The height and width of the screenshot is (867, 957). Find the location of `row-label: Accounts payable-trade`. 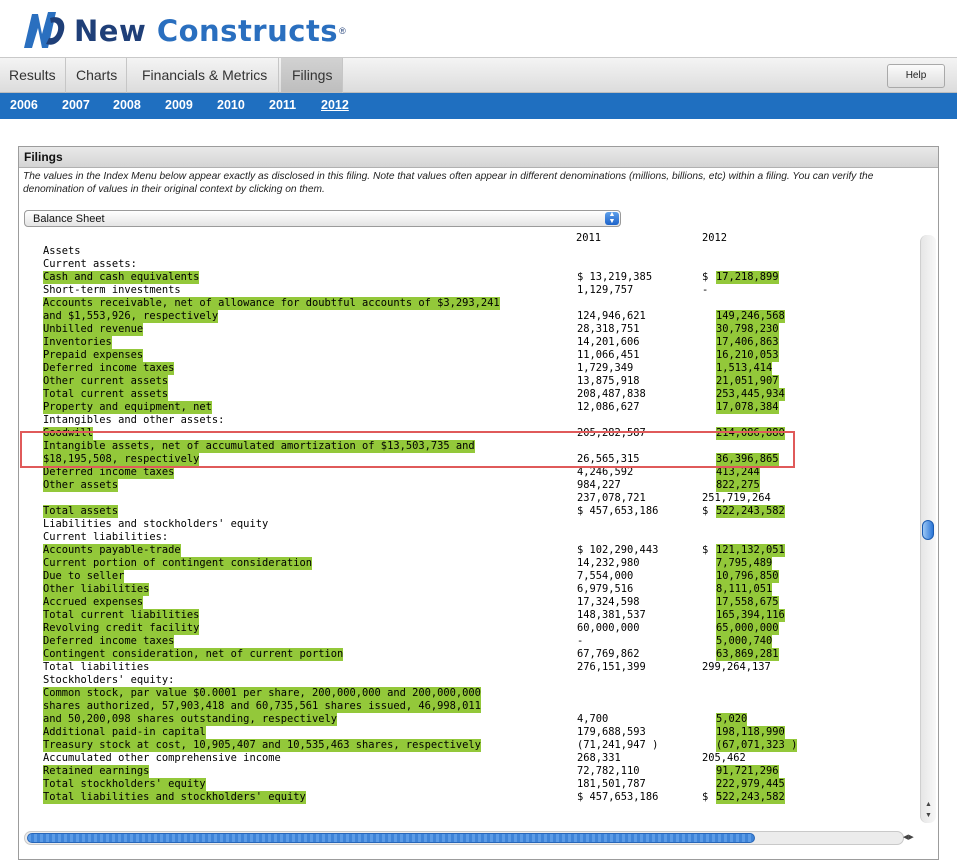

row-label: Accounts payable-trade is located at coordinates (112, 550).